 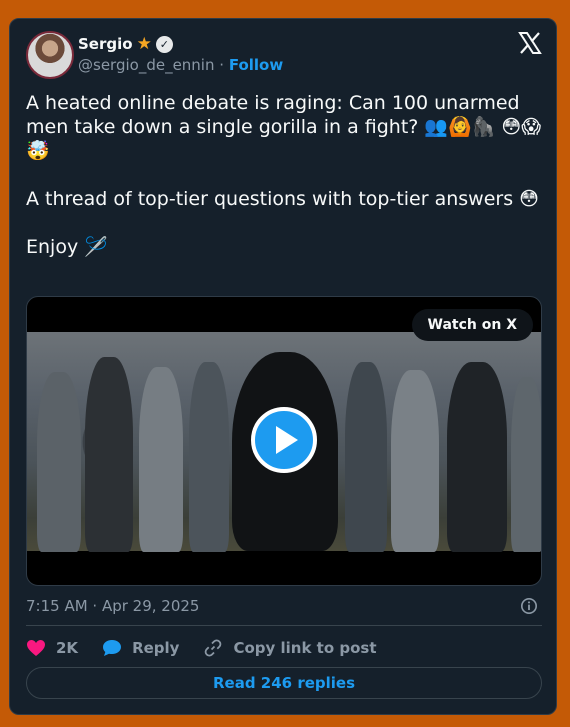 I want to click on avatar, so click(x=50, y=55).